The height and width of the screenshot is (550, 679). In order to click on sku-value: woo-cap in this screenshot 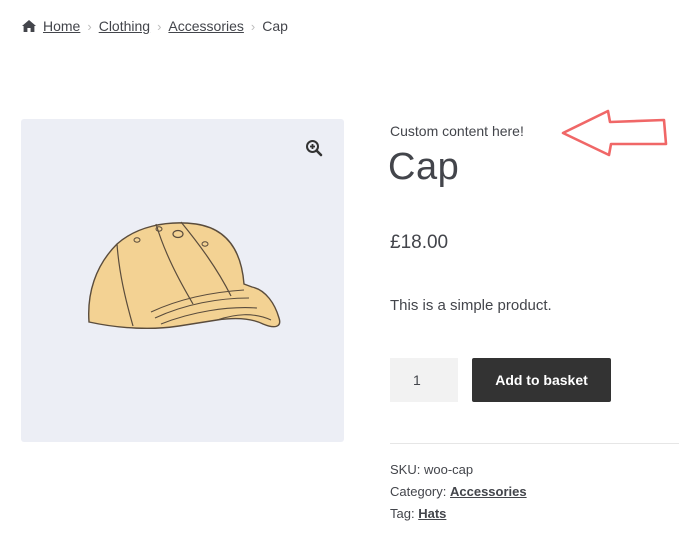, I will do `click(448, 469)`.